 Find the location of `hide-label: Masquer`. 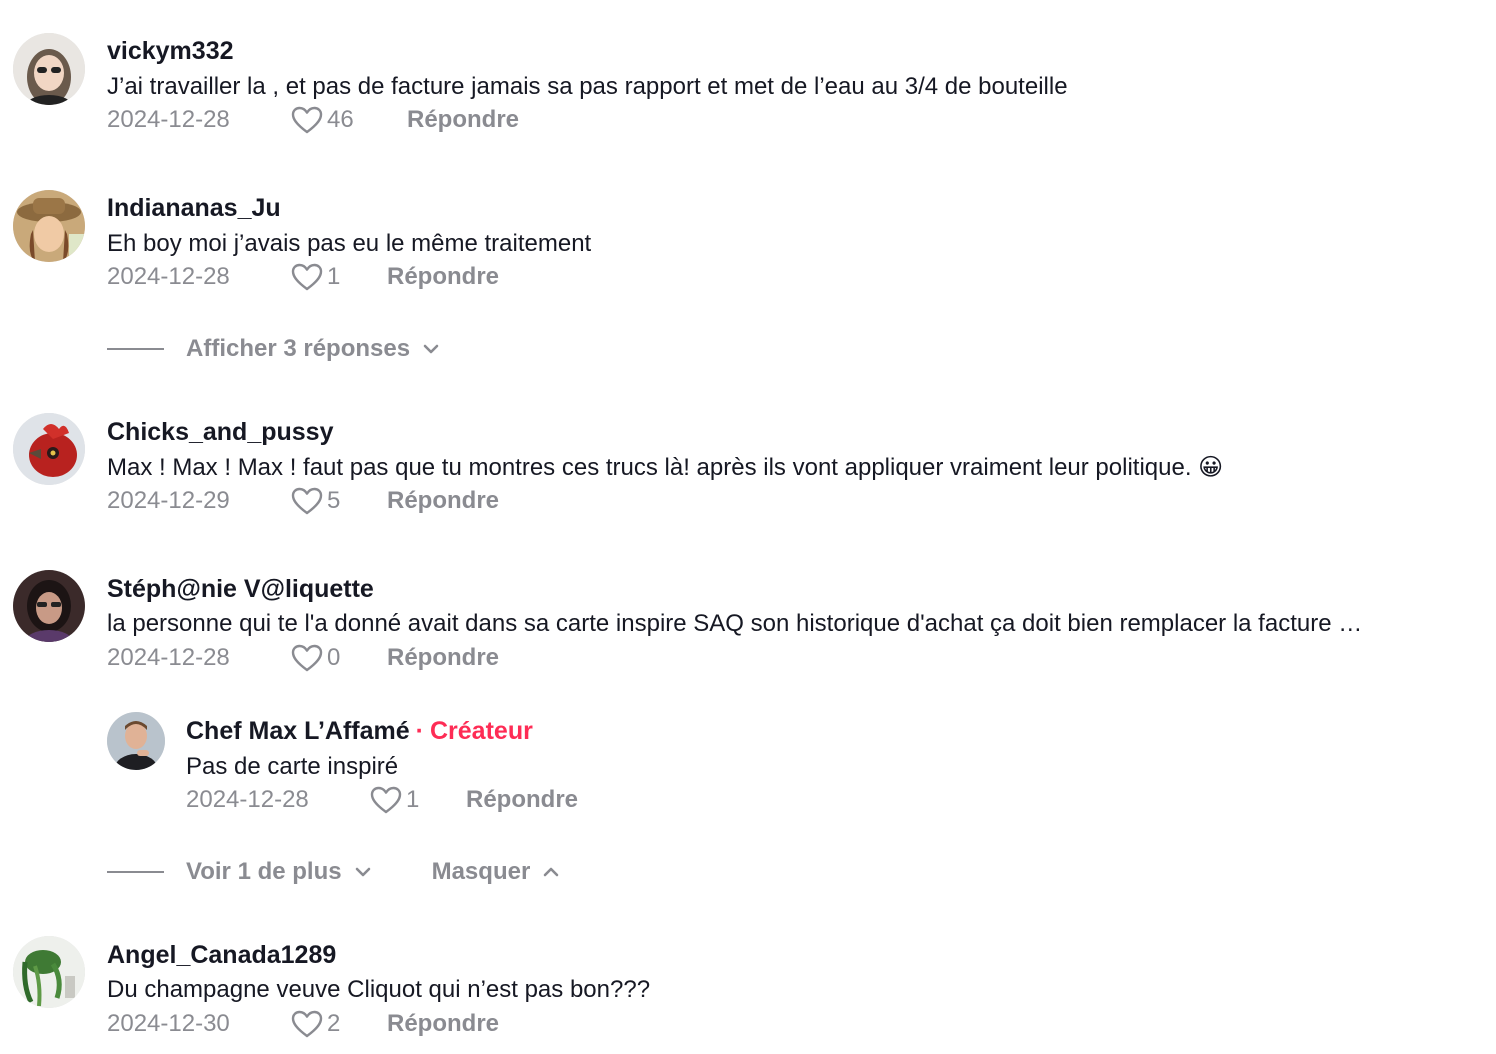

hide-label: Masquer is located at coordinates (481, 871).